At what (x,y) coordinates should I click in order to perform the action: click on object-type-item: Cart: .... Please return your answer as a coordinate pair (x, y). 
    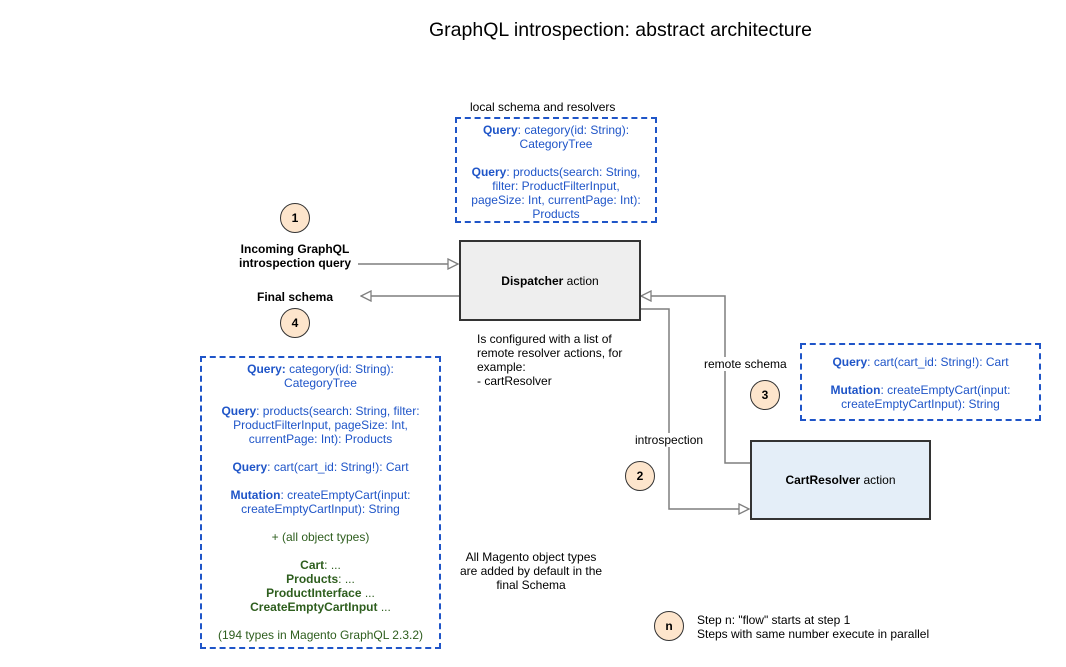
    Looking at the image, I should click on (320, 565).